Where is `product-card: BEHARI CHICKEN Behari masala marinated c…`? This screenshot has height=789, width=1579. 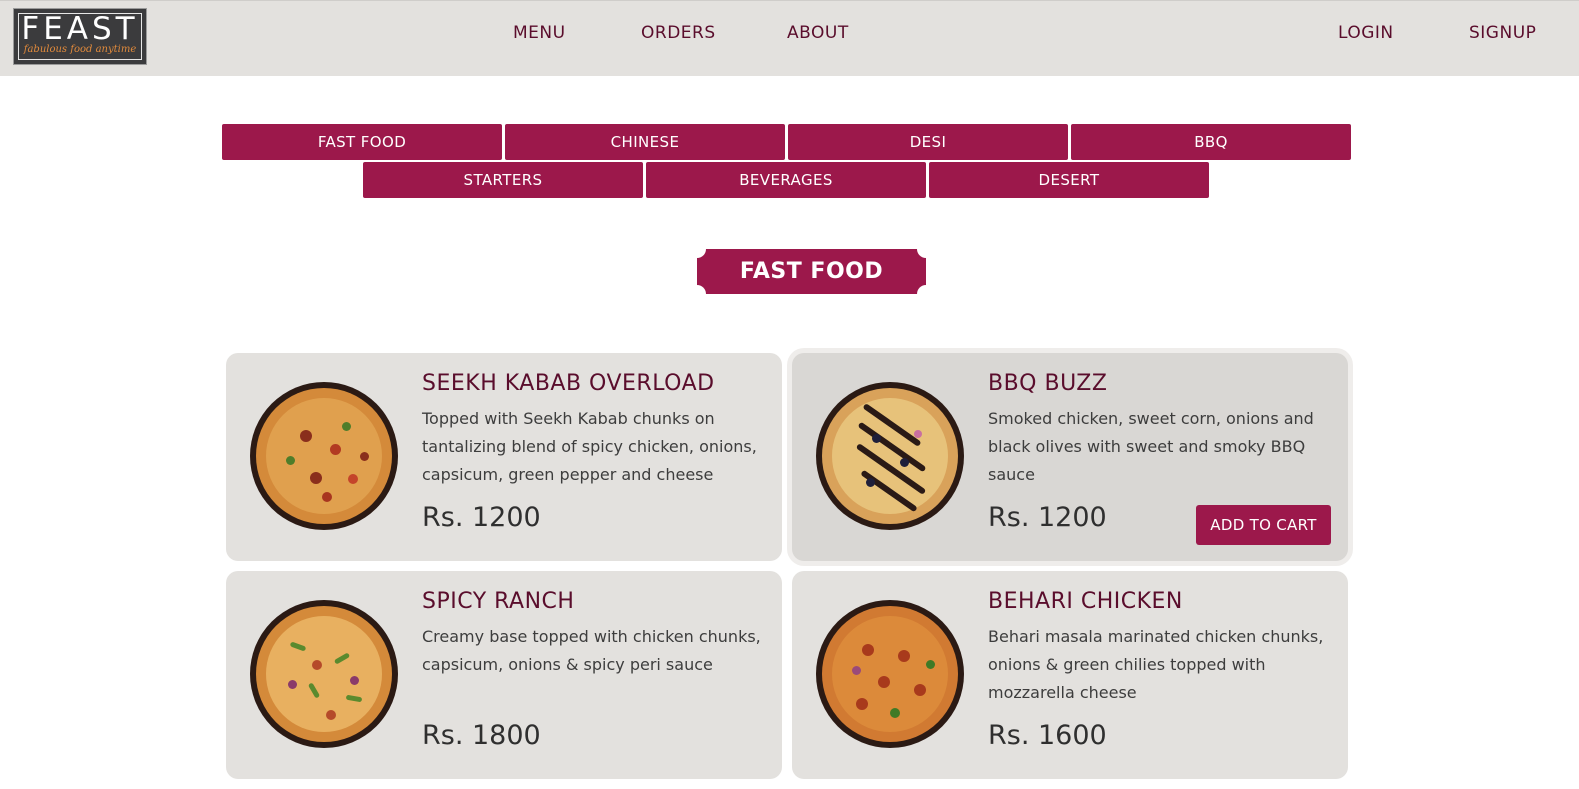 product-card: BEHARI CHICKEN Behari masala marinated c… is located at coordinates (1070, 675).